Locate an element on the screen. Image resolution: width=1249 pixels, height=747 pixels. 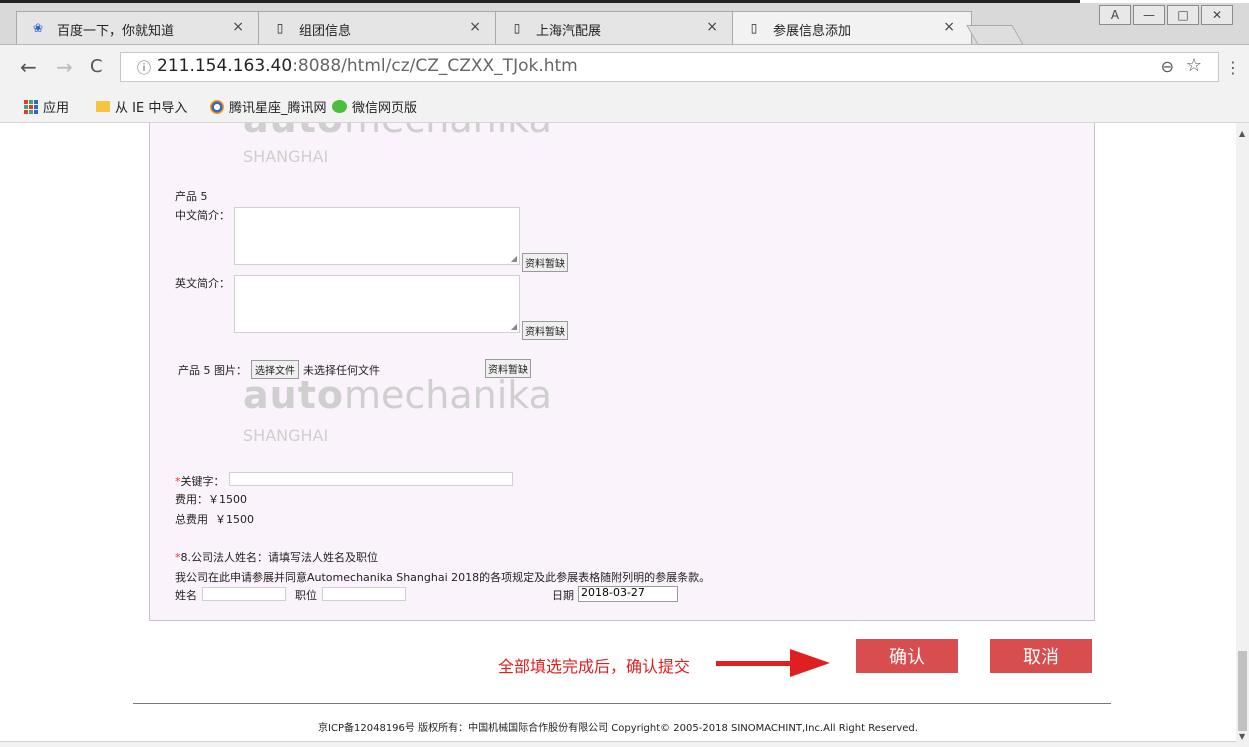
status-strip is located at coordinates (618, 744).